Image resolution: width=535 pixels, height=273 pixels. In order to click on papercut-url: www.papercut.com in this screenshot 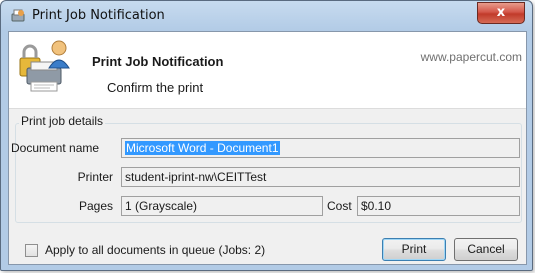, I will do `click(471, 57)`.